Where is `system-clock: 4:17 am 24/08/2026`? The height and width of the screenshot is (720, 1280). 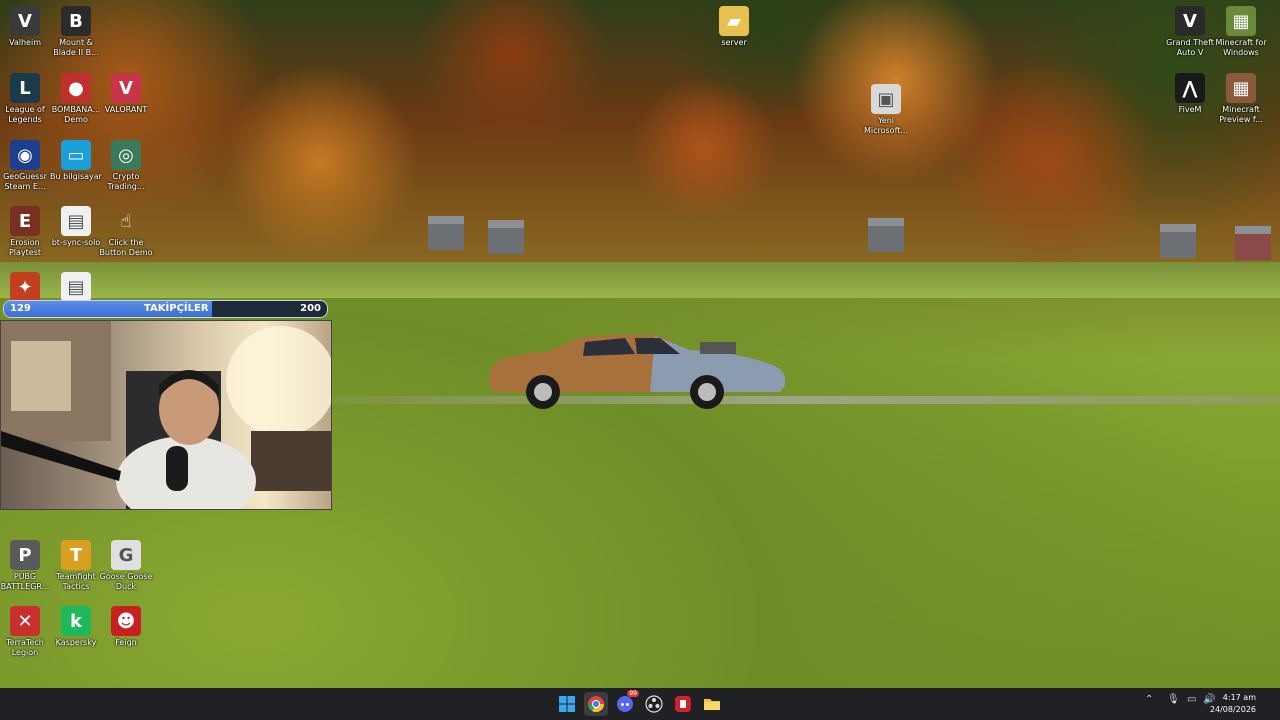
system-clock: 4:17 am 24/08/2026 is located at coordinates (1233, 704).